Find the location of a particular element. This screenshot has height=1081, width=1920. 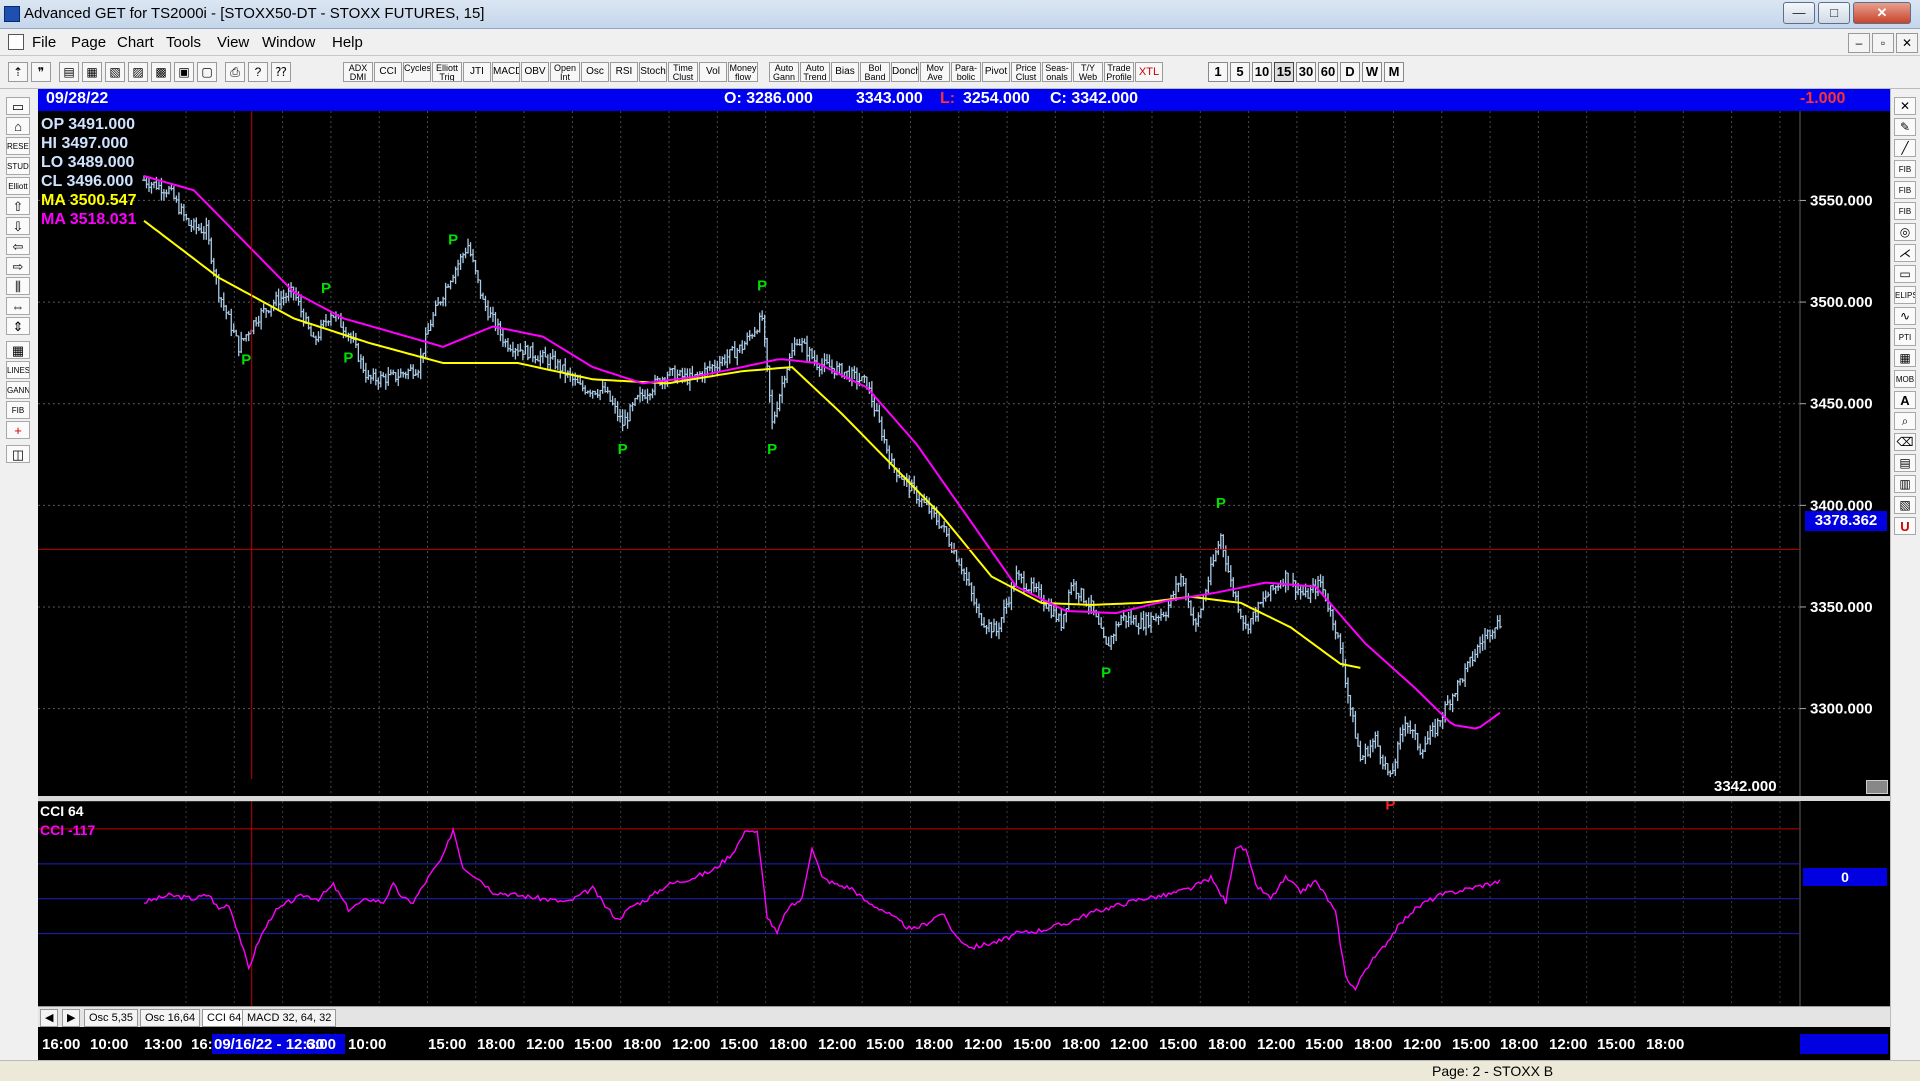

period-button-5: 5 is located at coordinates (1240, 72).